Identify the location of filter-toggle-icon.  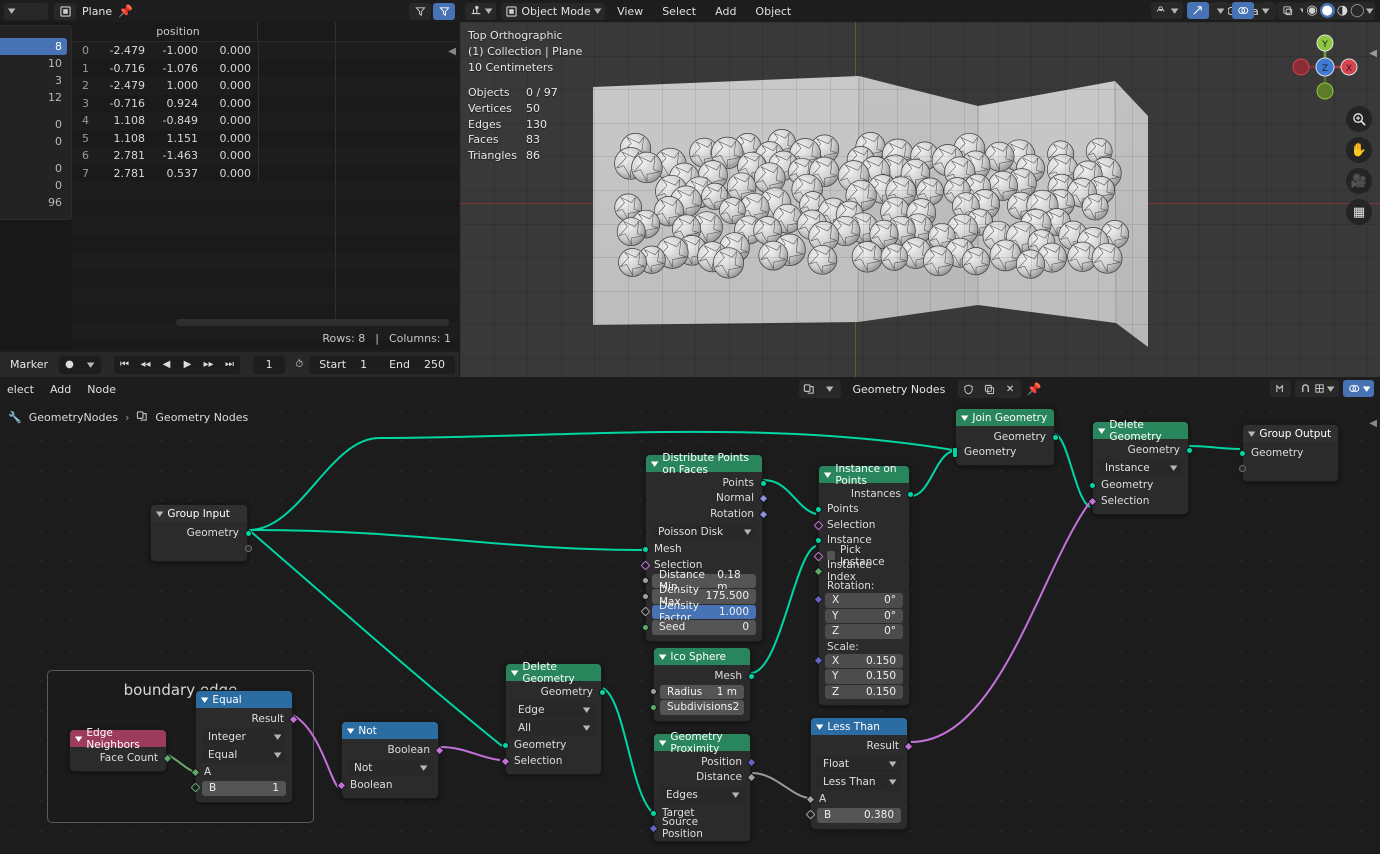
(444, 11).